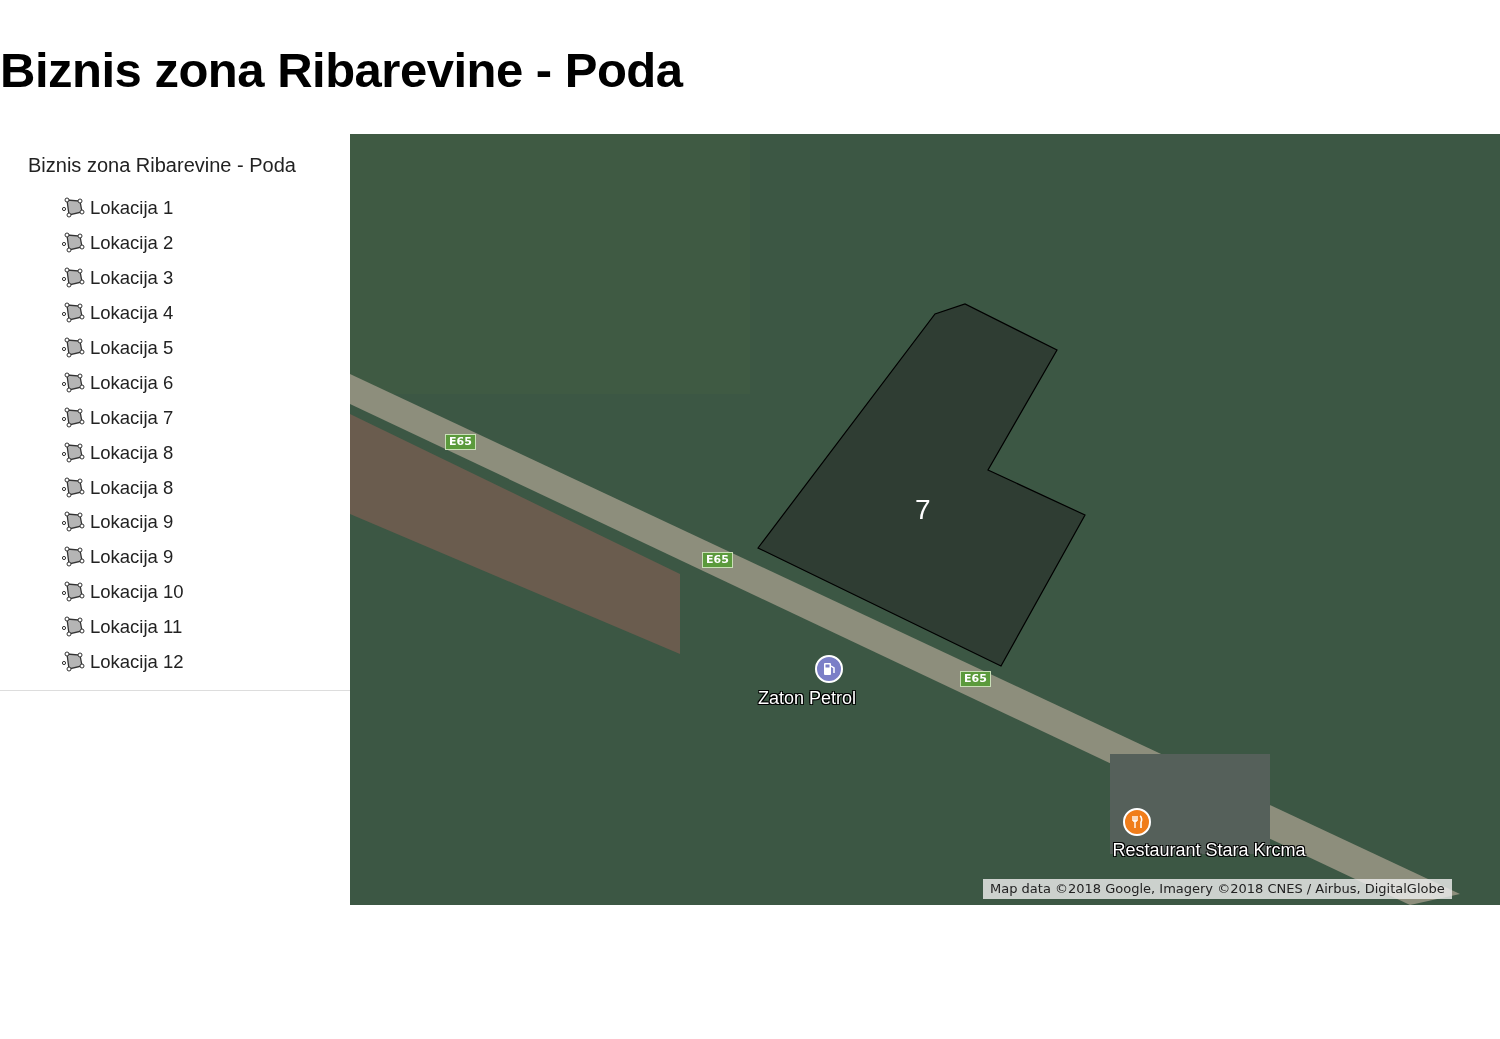 Image resolution: width=1500 pixels, height=1039 pixels. I want to click on location-item: Lokacija 7, so click(132, 417).